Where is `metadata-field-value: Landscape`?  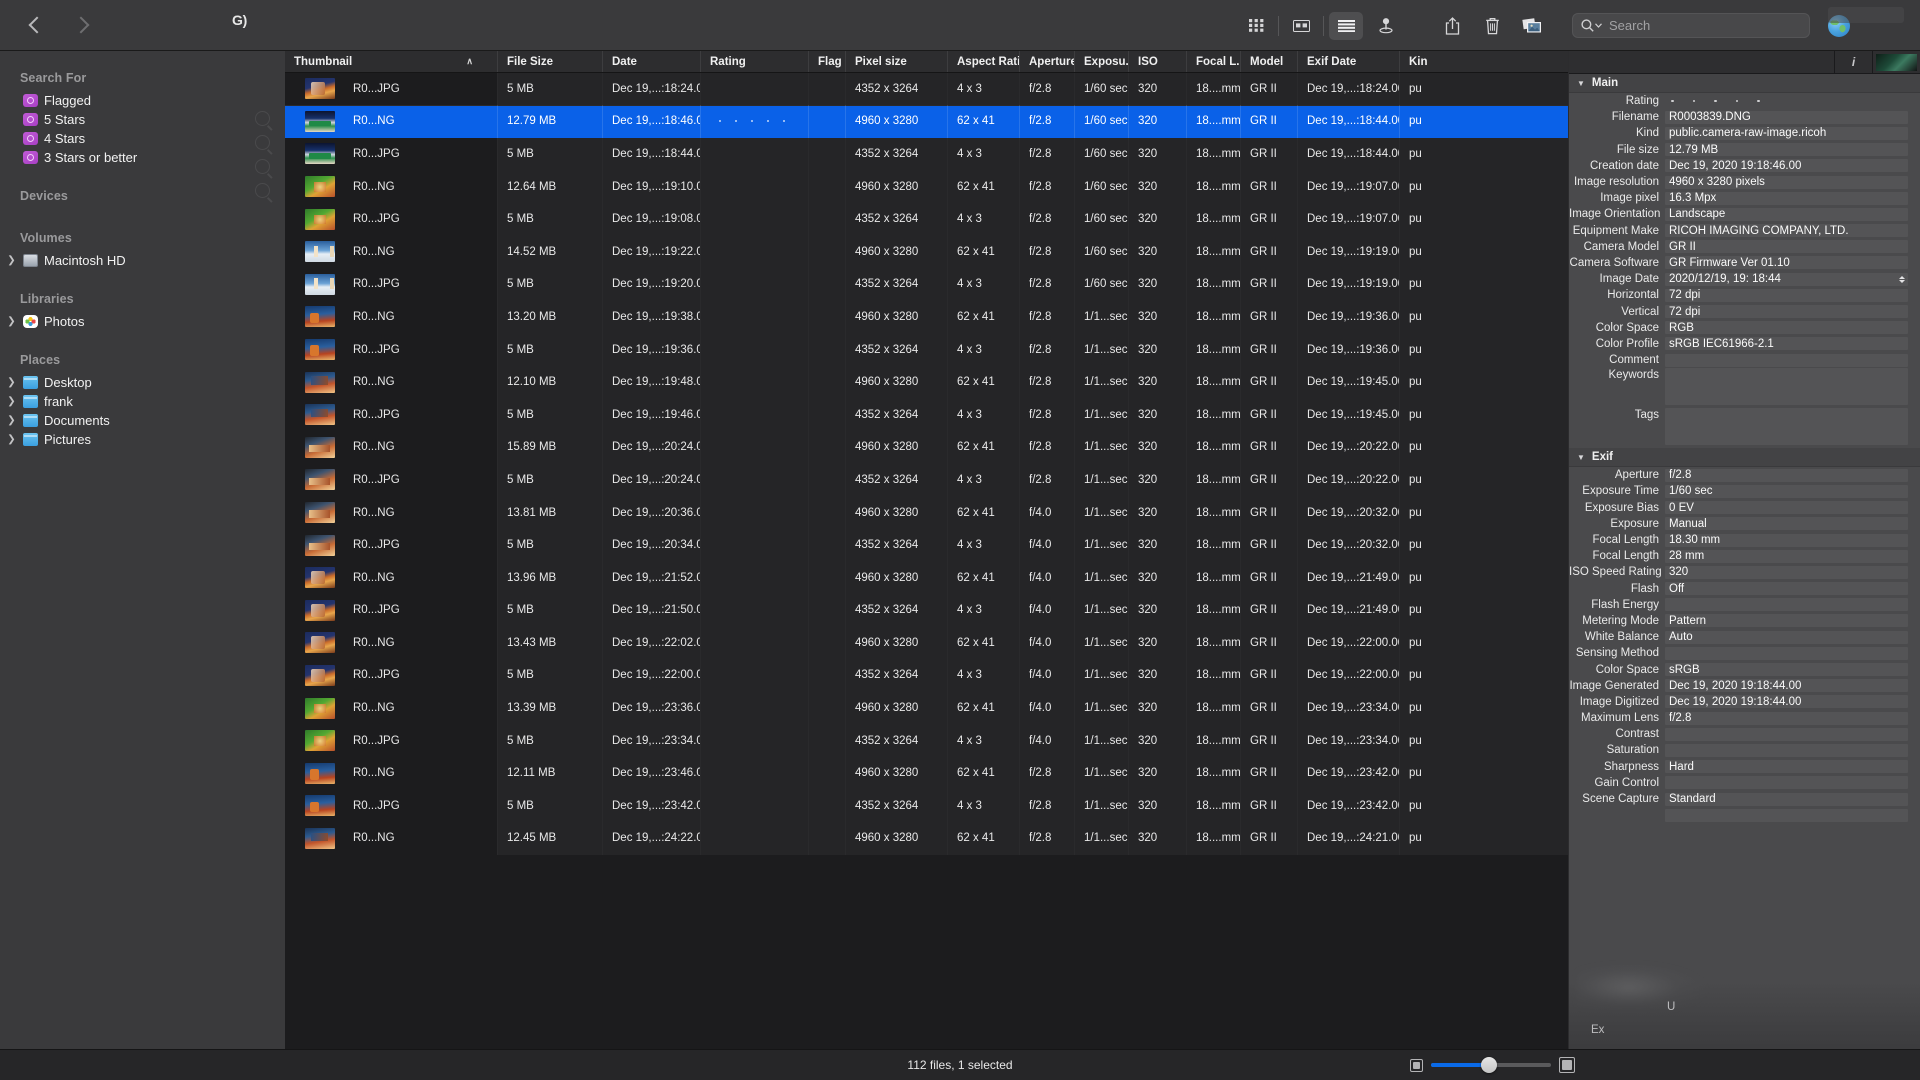 metadata-field-value: Landscape is located at coordinates (1786, 214).